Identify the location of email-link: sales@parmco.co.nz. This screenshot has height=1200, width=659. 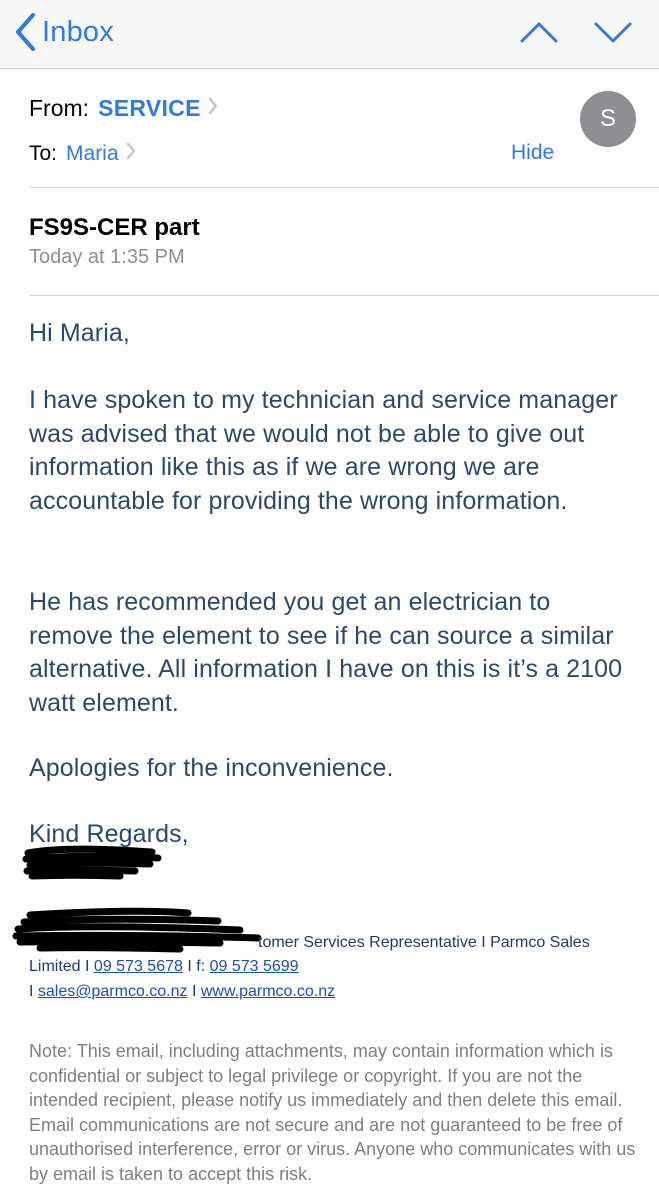
(113, 991).